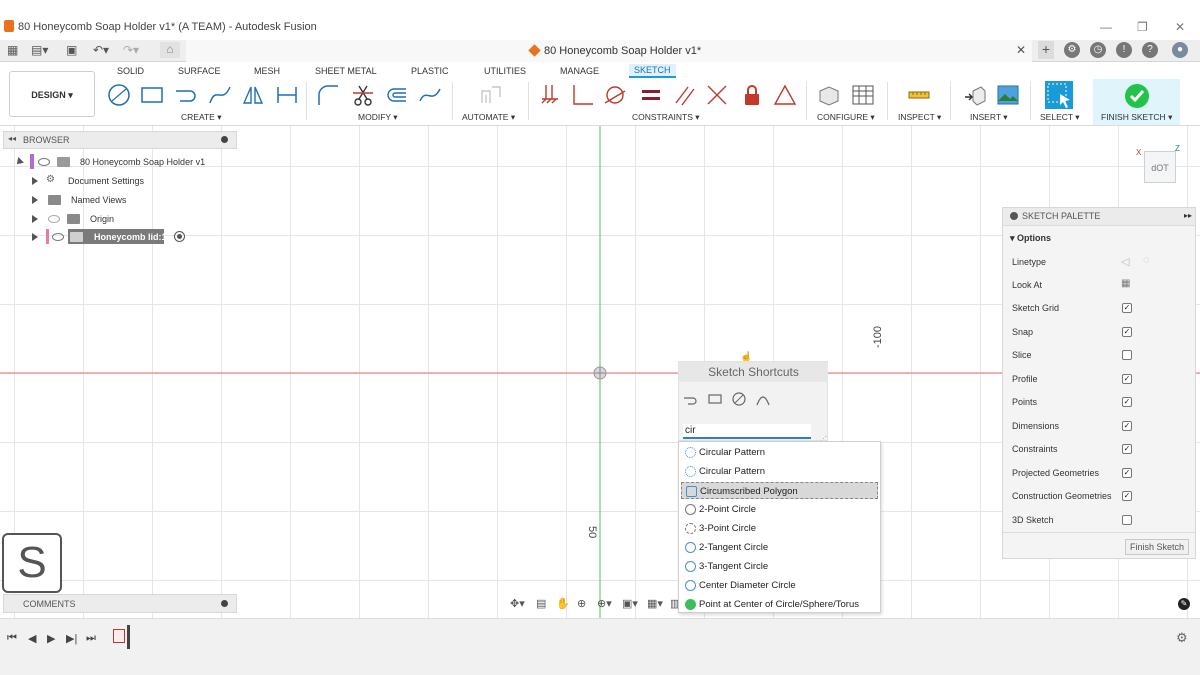 The width and height of the screenshot is (1200, 675). What do you see at coordinates (130, 237) in the screenshot?
I see `tree-item-honeycomb-lid: Honeycomb lid:1` at bounding box center [130, 237].